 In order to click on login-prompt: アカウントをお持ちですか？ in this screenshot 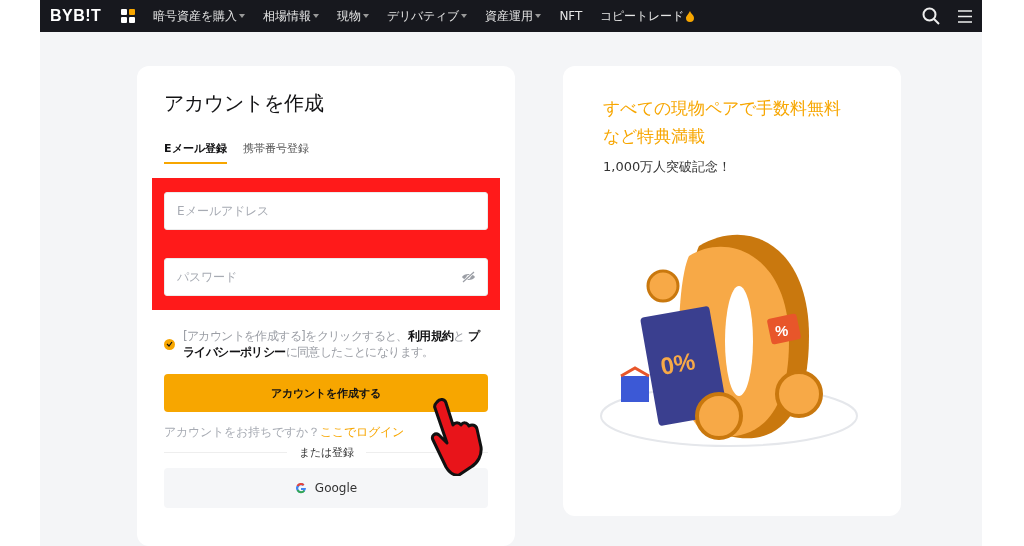, I will do `click(242, 432)`.